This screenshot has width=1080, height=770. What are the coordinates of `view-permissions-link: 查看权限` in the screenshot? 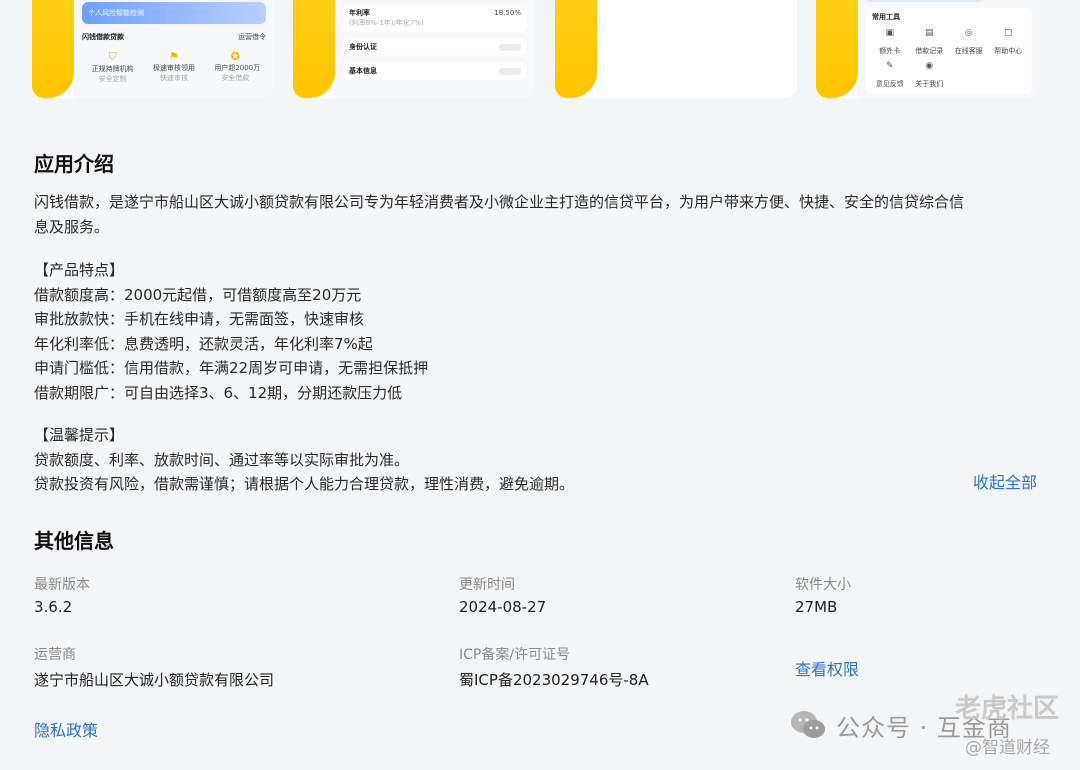 It's located at (827, 668).